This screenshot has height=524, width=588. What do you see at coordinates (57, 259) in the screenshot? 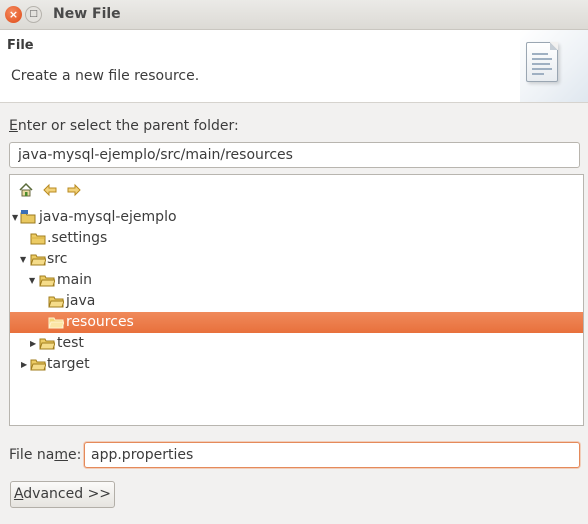
I see `tree-item-label: src` at bounding box center [57, 259].